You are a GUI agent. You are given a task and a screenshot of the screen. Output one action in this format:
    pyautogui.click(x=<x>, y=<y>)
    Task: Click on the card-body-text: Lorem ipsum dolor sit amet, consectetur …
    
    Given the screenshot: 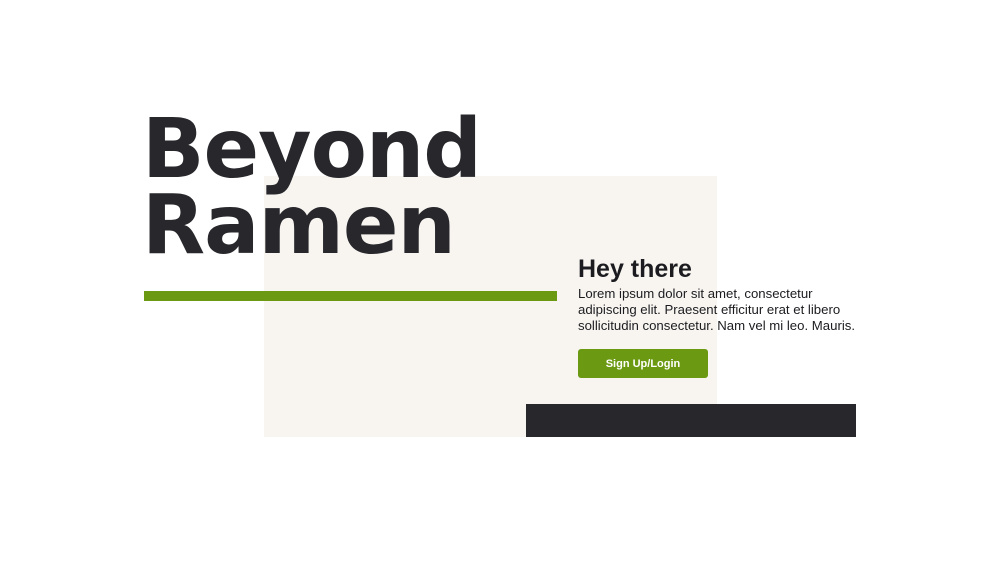 What is the action you would take?
    pyautogui.click(x=717, y=309)
    